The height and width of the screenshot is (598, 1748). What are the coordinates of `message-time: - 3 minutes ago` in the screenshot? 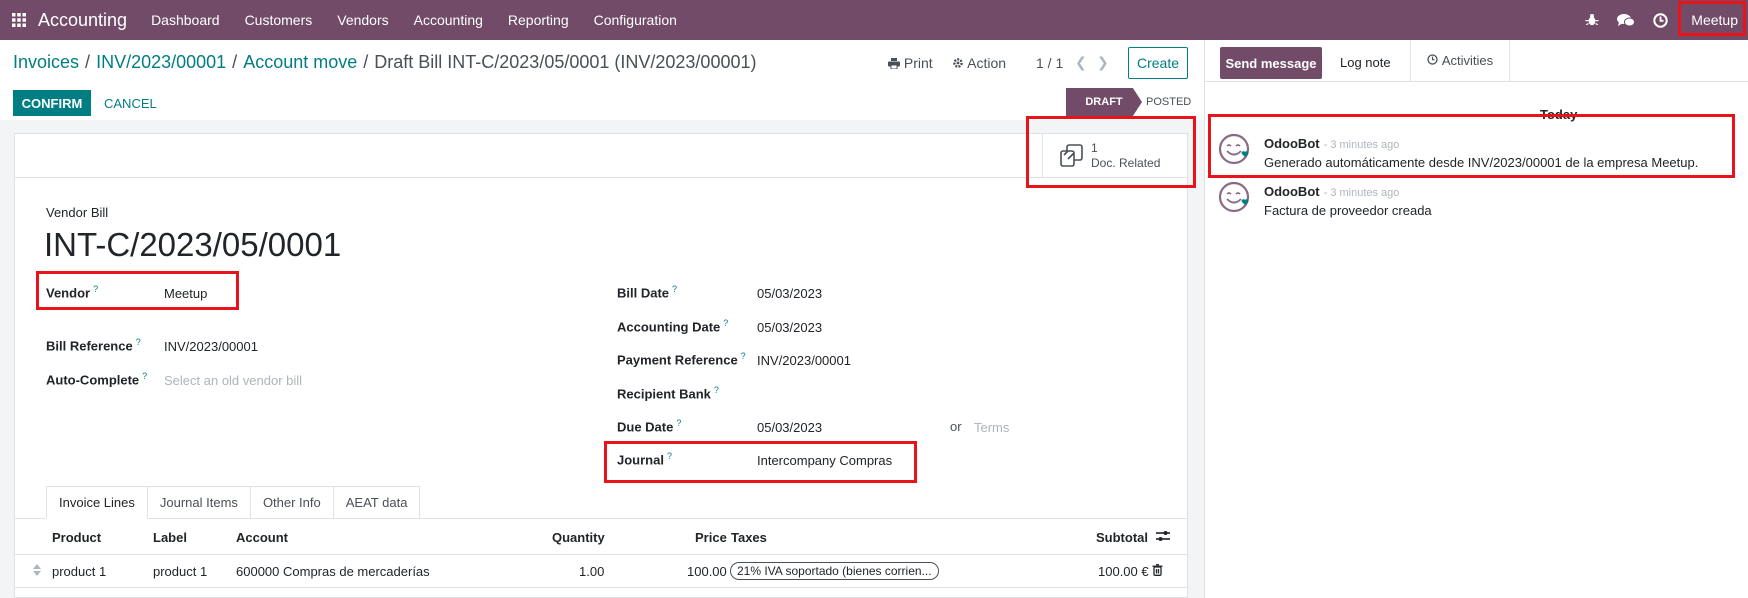 It's located at (1361, 145).